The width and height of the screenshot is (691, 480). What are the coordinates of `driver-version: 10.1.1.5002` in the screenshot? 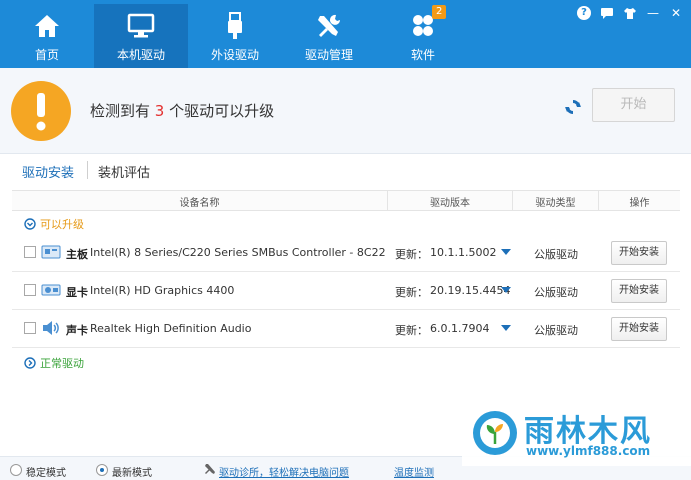 It's located at (463, 252).